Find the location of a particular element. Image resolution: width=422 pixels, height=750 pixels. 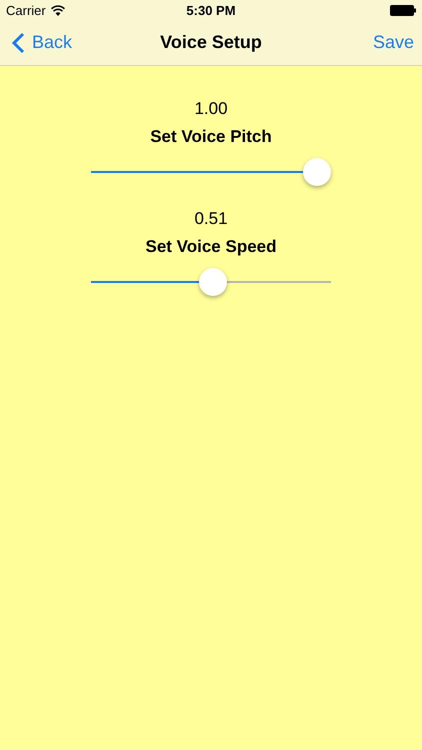

chevron-icon is located at coordinates (18, 43).